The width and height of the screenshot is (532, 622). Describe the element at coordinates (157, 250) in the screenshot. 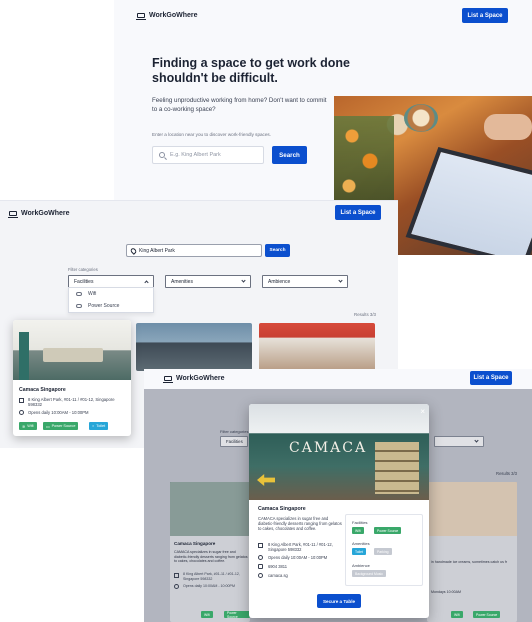

I see `search-value: King Albert Park` at that location.